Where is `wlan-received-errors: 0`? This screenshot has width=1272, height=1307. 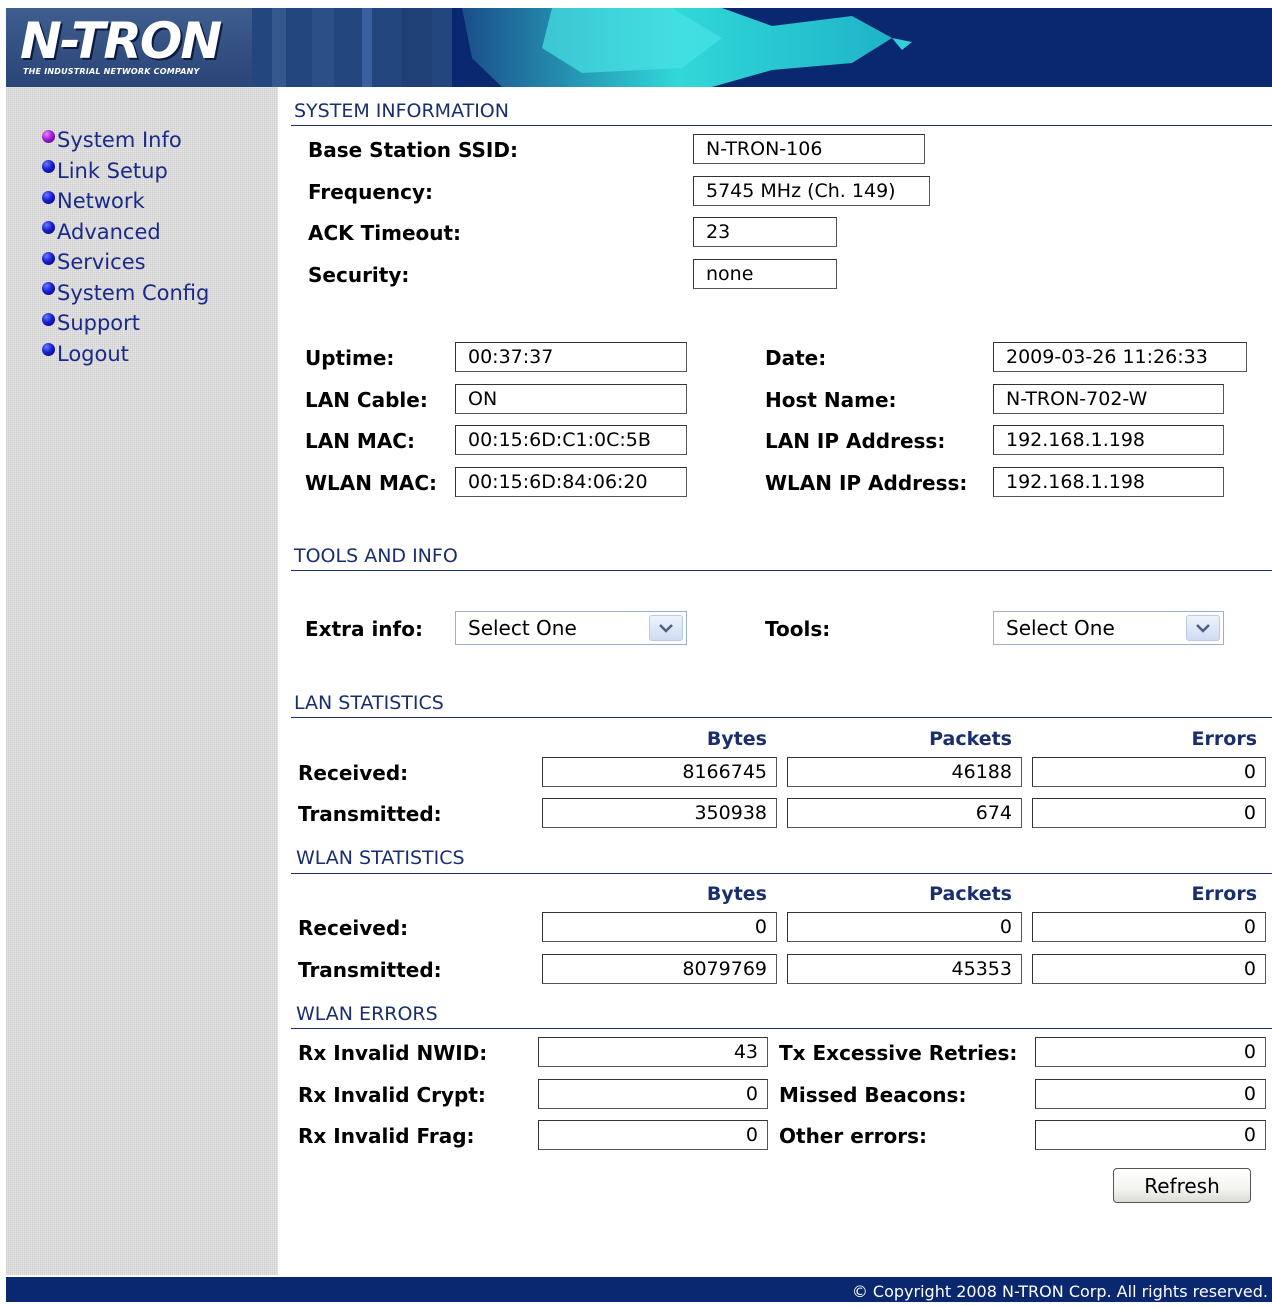
wlan-received-errors: 0 is located at coordinates (1149, 927).